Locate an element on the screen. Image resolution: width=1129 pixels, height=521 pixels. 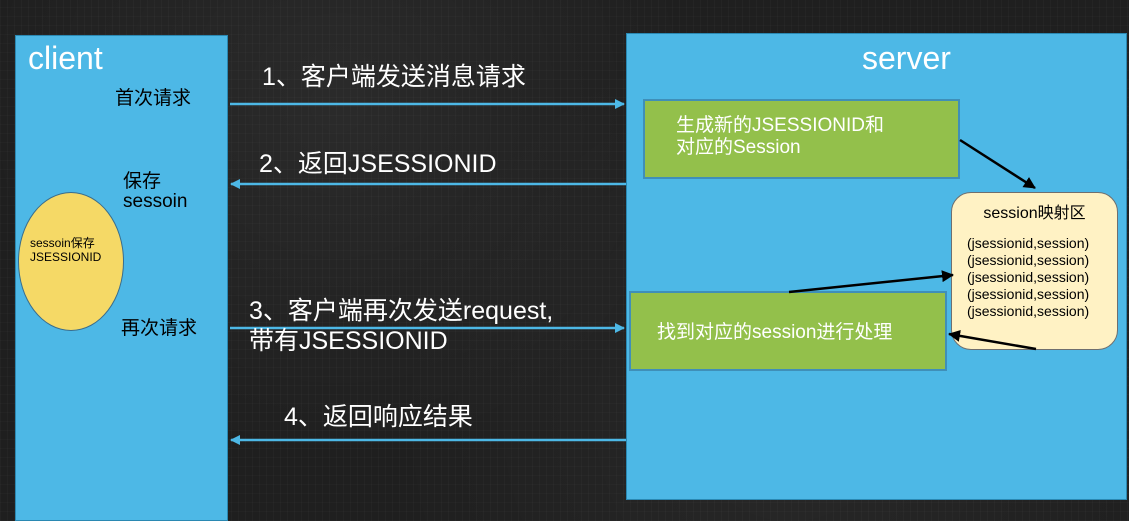
step3-line1: 3、客户端再次发送request, is located at coordinates (401, 311).